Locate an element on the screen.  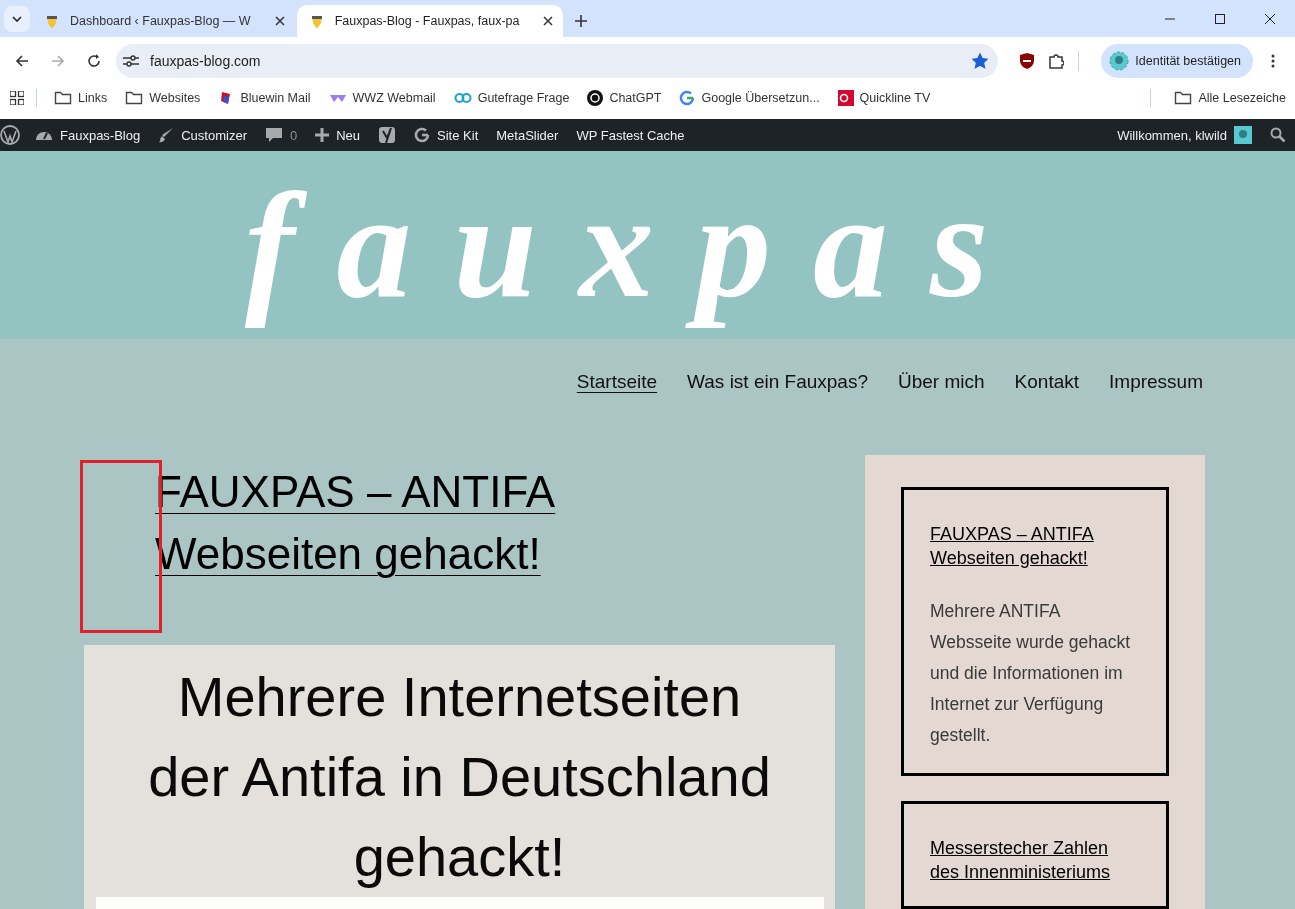
account-menu: Willkommen, klwild is located at coordinates (1184, 135).